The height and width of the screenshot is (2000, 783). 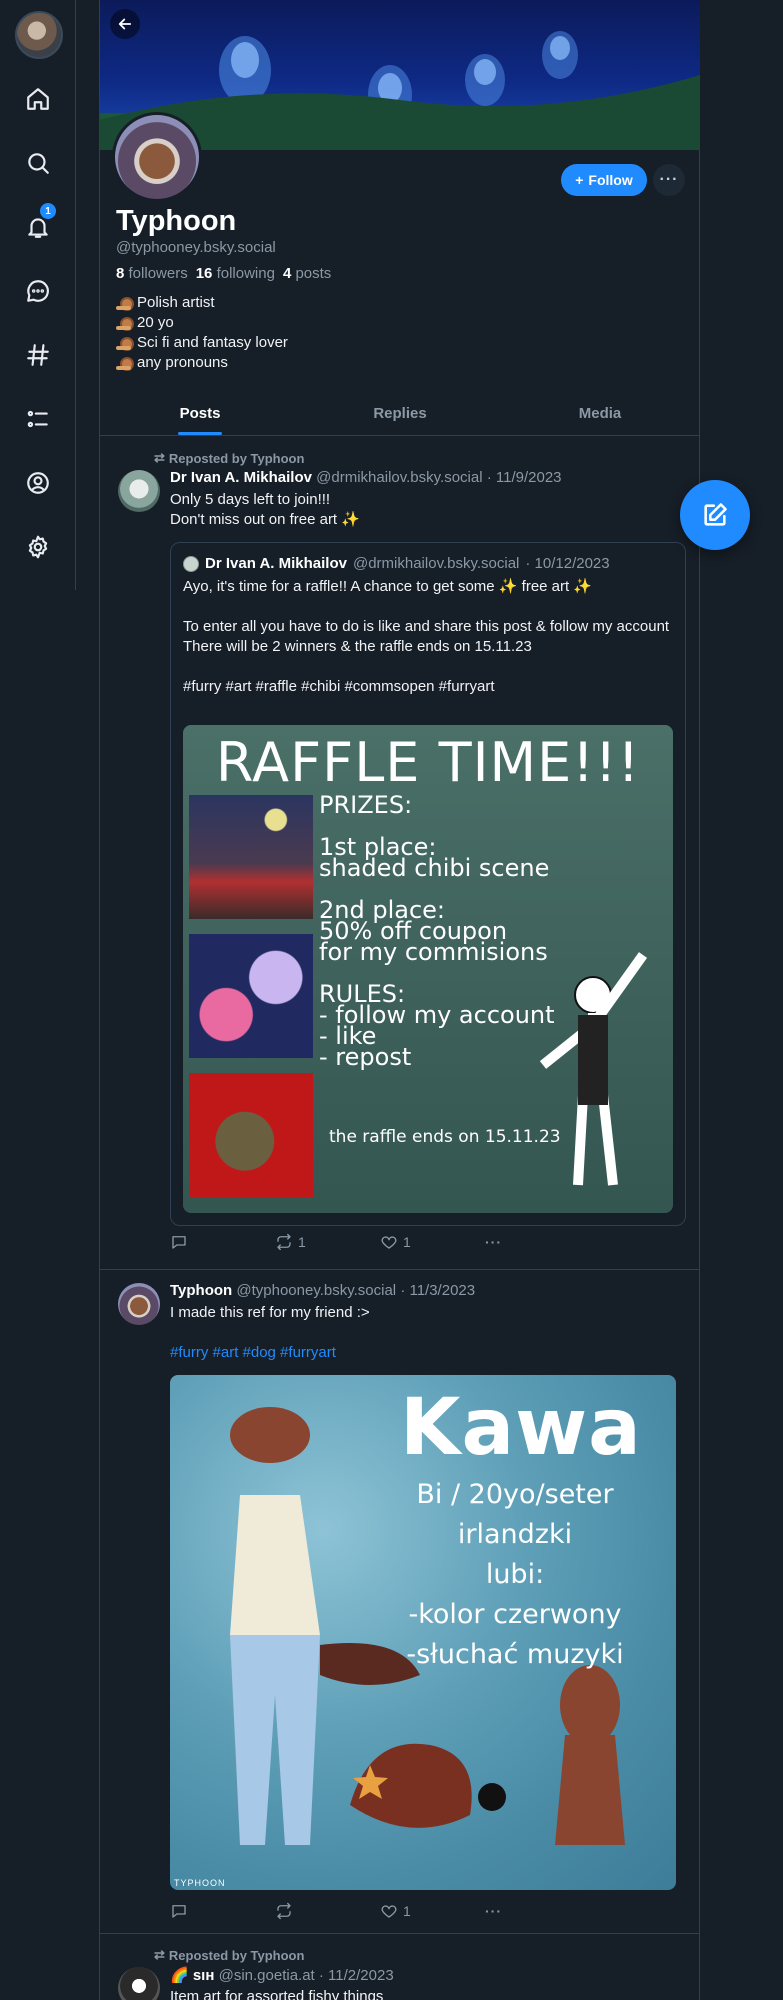 What do you see at coordinates (176, 221) in the screenshot?
I see `display-name: Typhoon` at bounding box center [176, 221].